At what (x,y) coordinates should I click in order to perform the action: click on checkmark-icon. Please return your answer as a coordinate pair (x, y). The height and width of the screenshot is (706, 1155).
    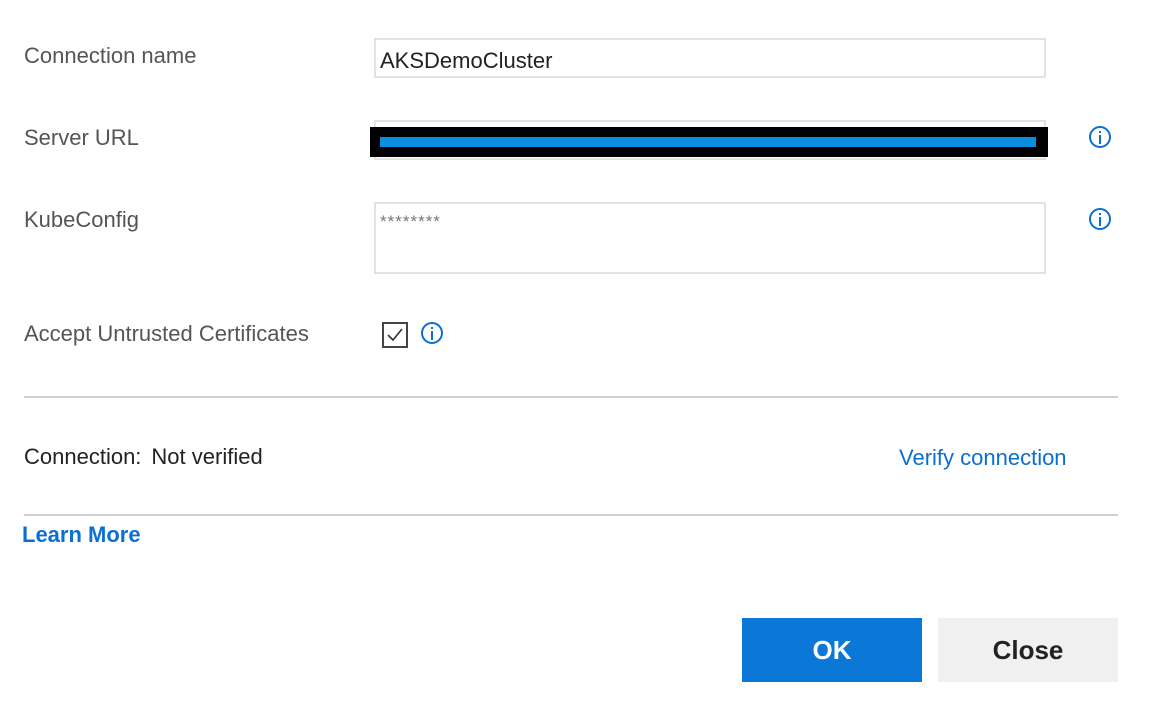
    Looking at the image, I should click on (395, 335).